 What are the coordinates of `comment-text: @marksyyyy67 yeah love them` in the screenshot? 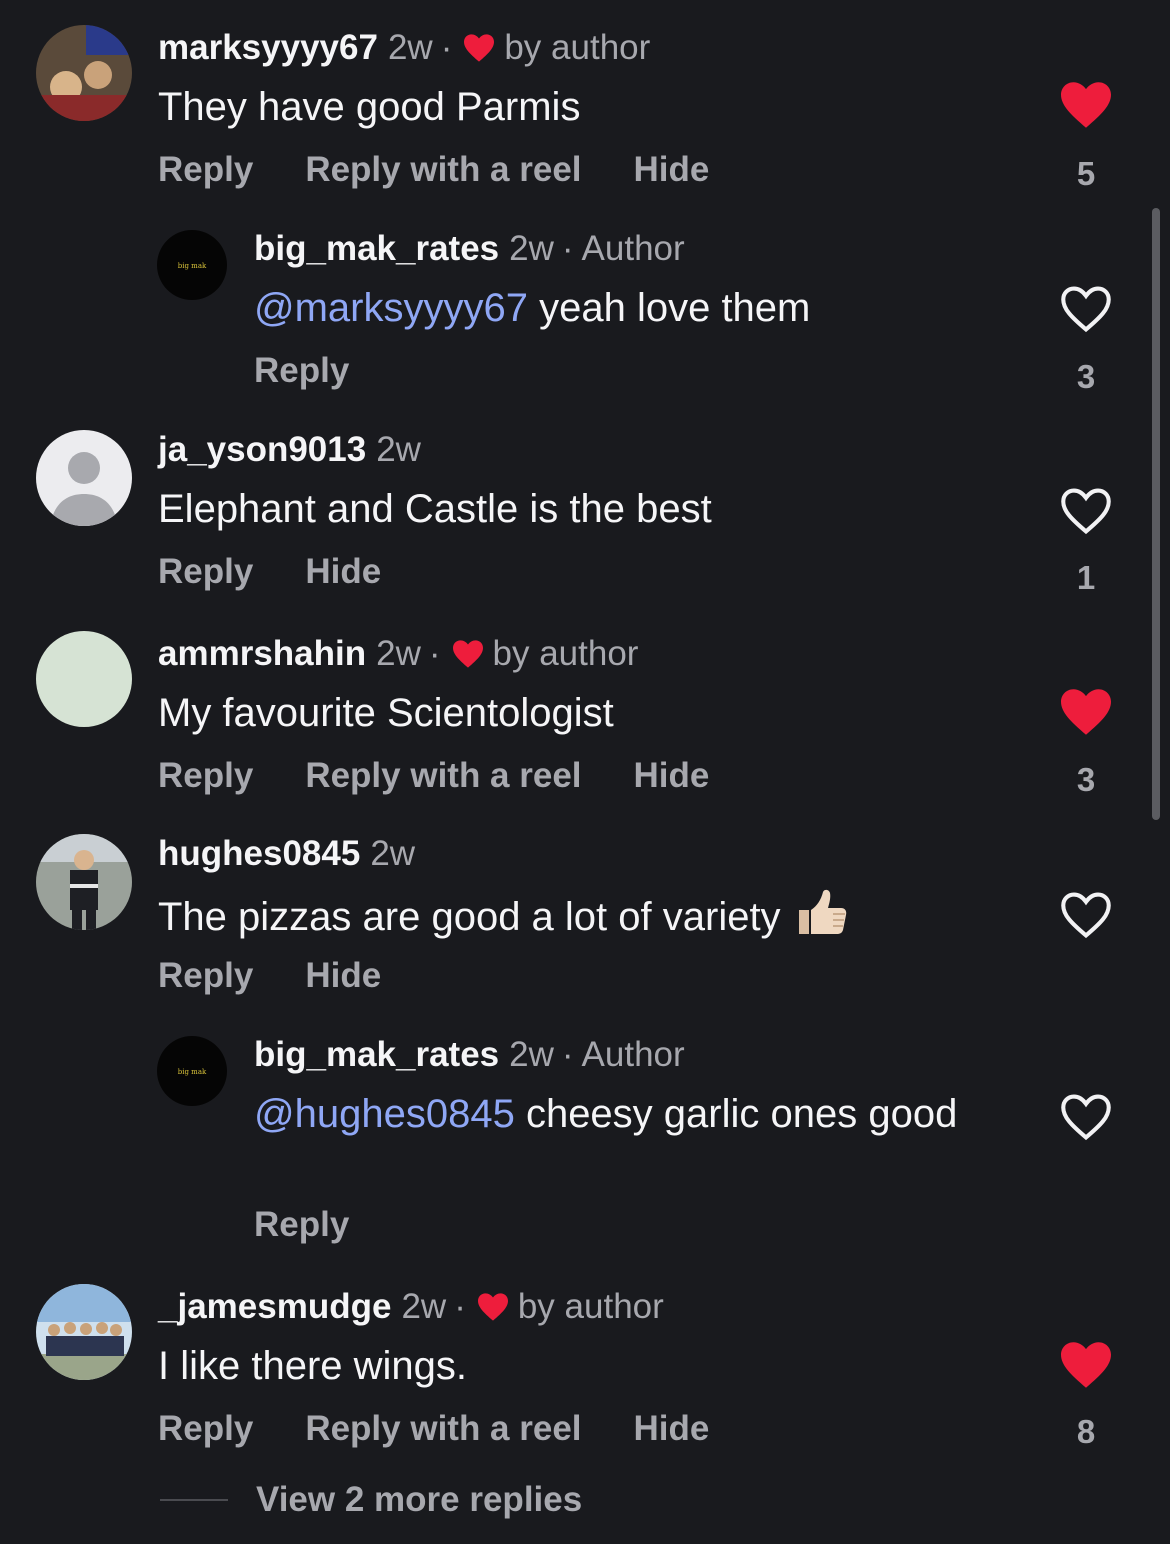 It's located at (634, 308).